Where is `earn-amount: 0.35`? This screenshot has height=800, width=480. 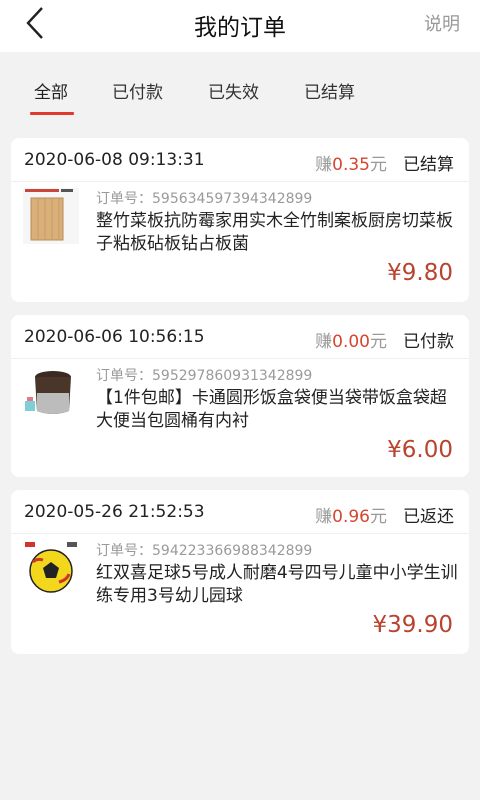 earn-amount: 0.35 is located at coordinates (351, 165).